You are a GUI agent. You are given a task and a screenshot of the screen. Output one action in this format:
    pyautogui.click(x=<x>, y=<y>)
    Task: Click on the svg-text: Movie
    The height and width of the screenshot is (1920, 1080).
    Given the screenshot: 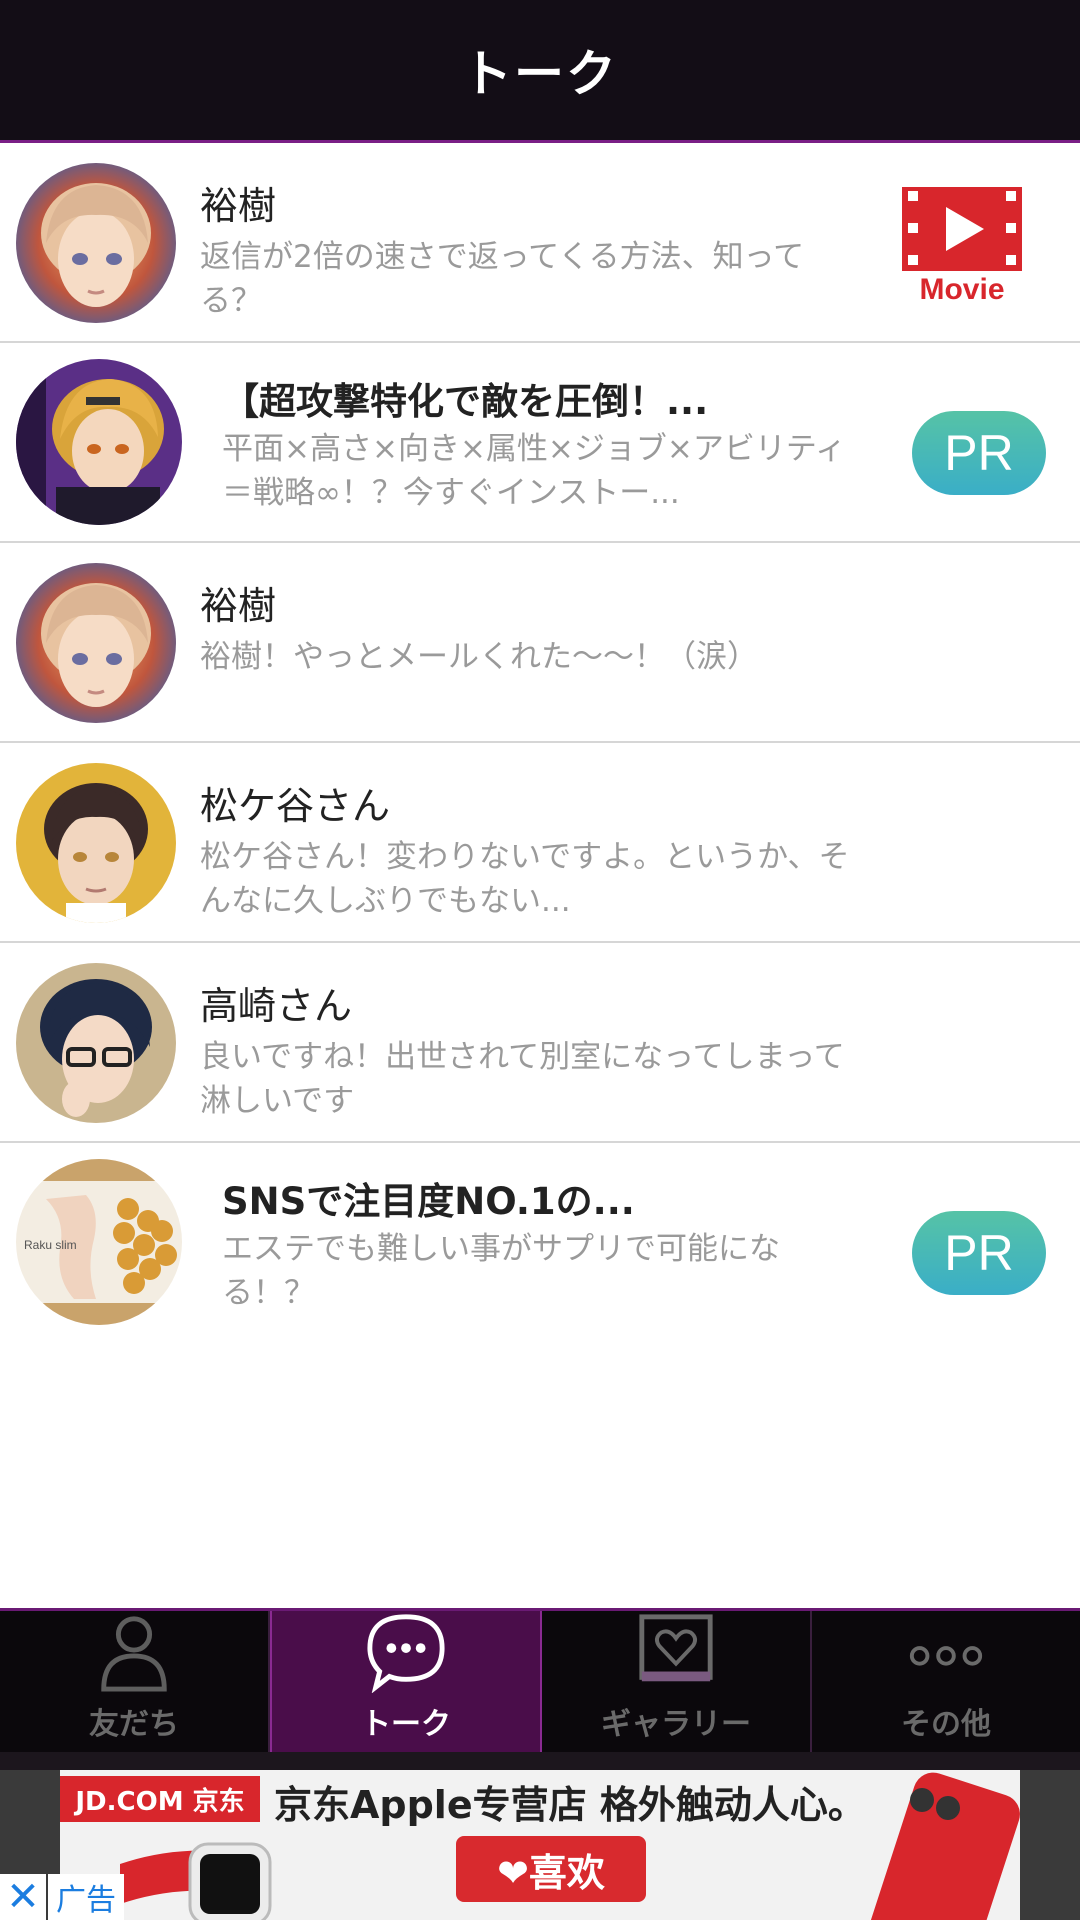 What is the action you would take?
    pyautogui.click(x=961, y=289)
    